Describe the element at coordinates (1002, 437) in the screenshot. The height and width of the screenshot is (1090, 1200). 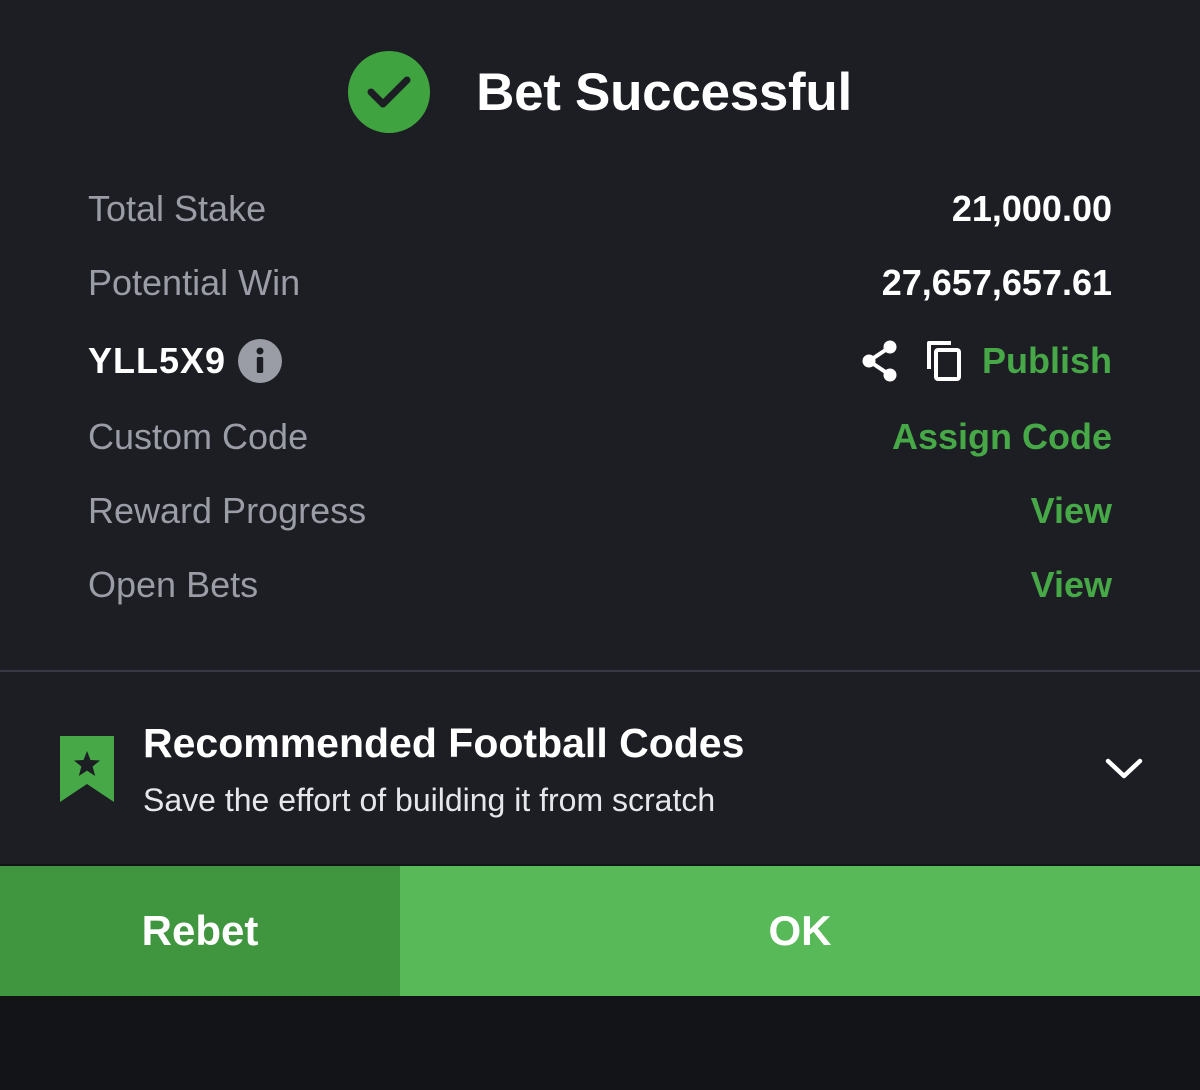
I see `assign-code-link: Assign Code` at that location.